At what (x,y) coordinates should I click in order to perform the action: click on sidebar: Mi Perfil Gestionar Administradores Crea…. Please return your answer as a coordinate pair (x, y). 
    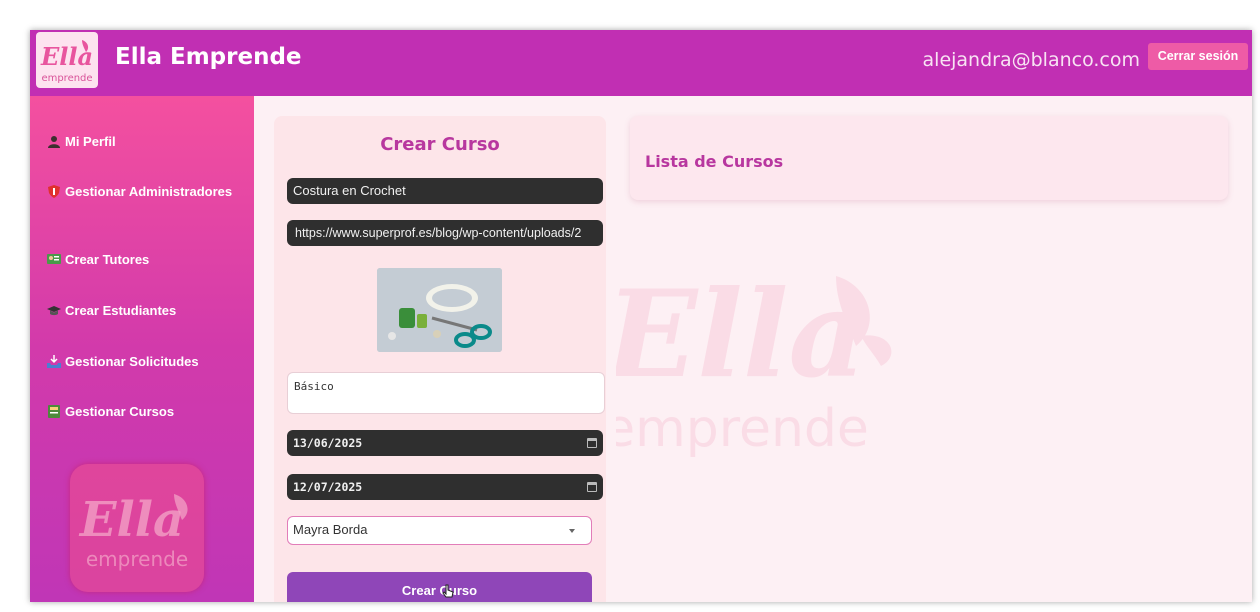
    Looking at the image, I should click on (142, 349).